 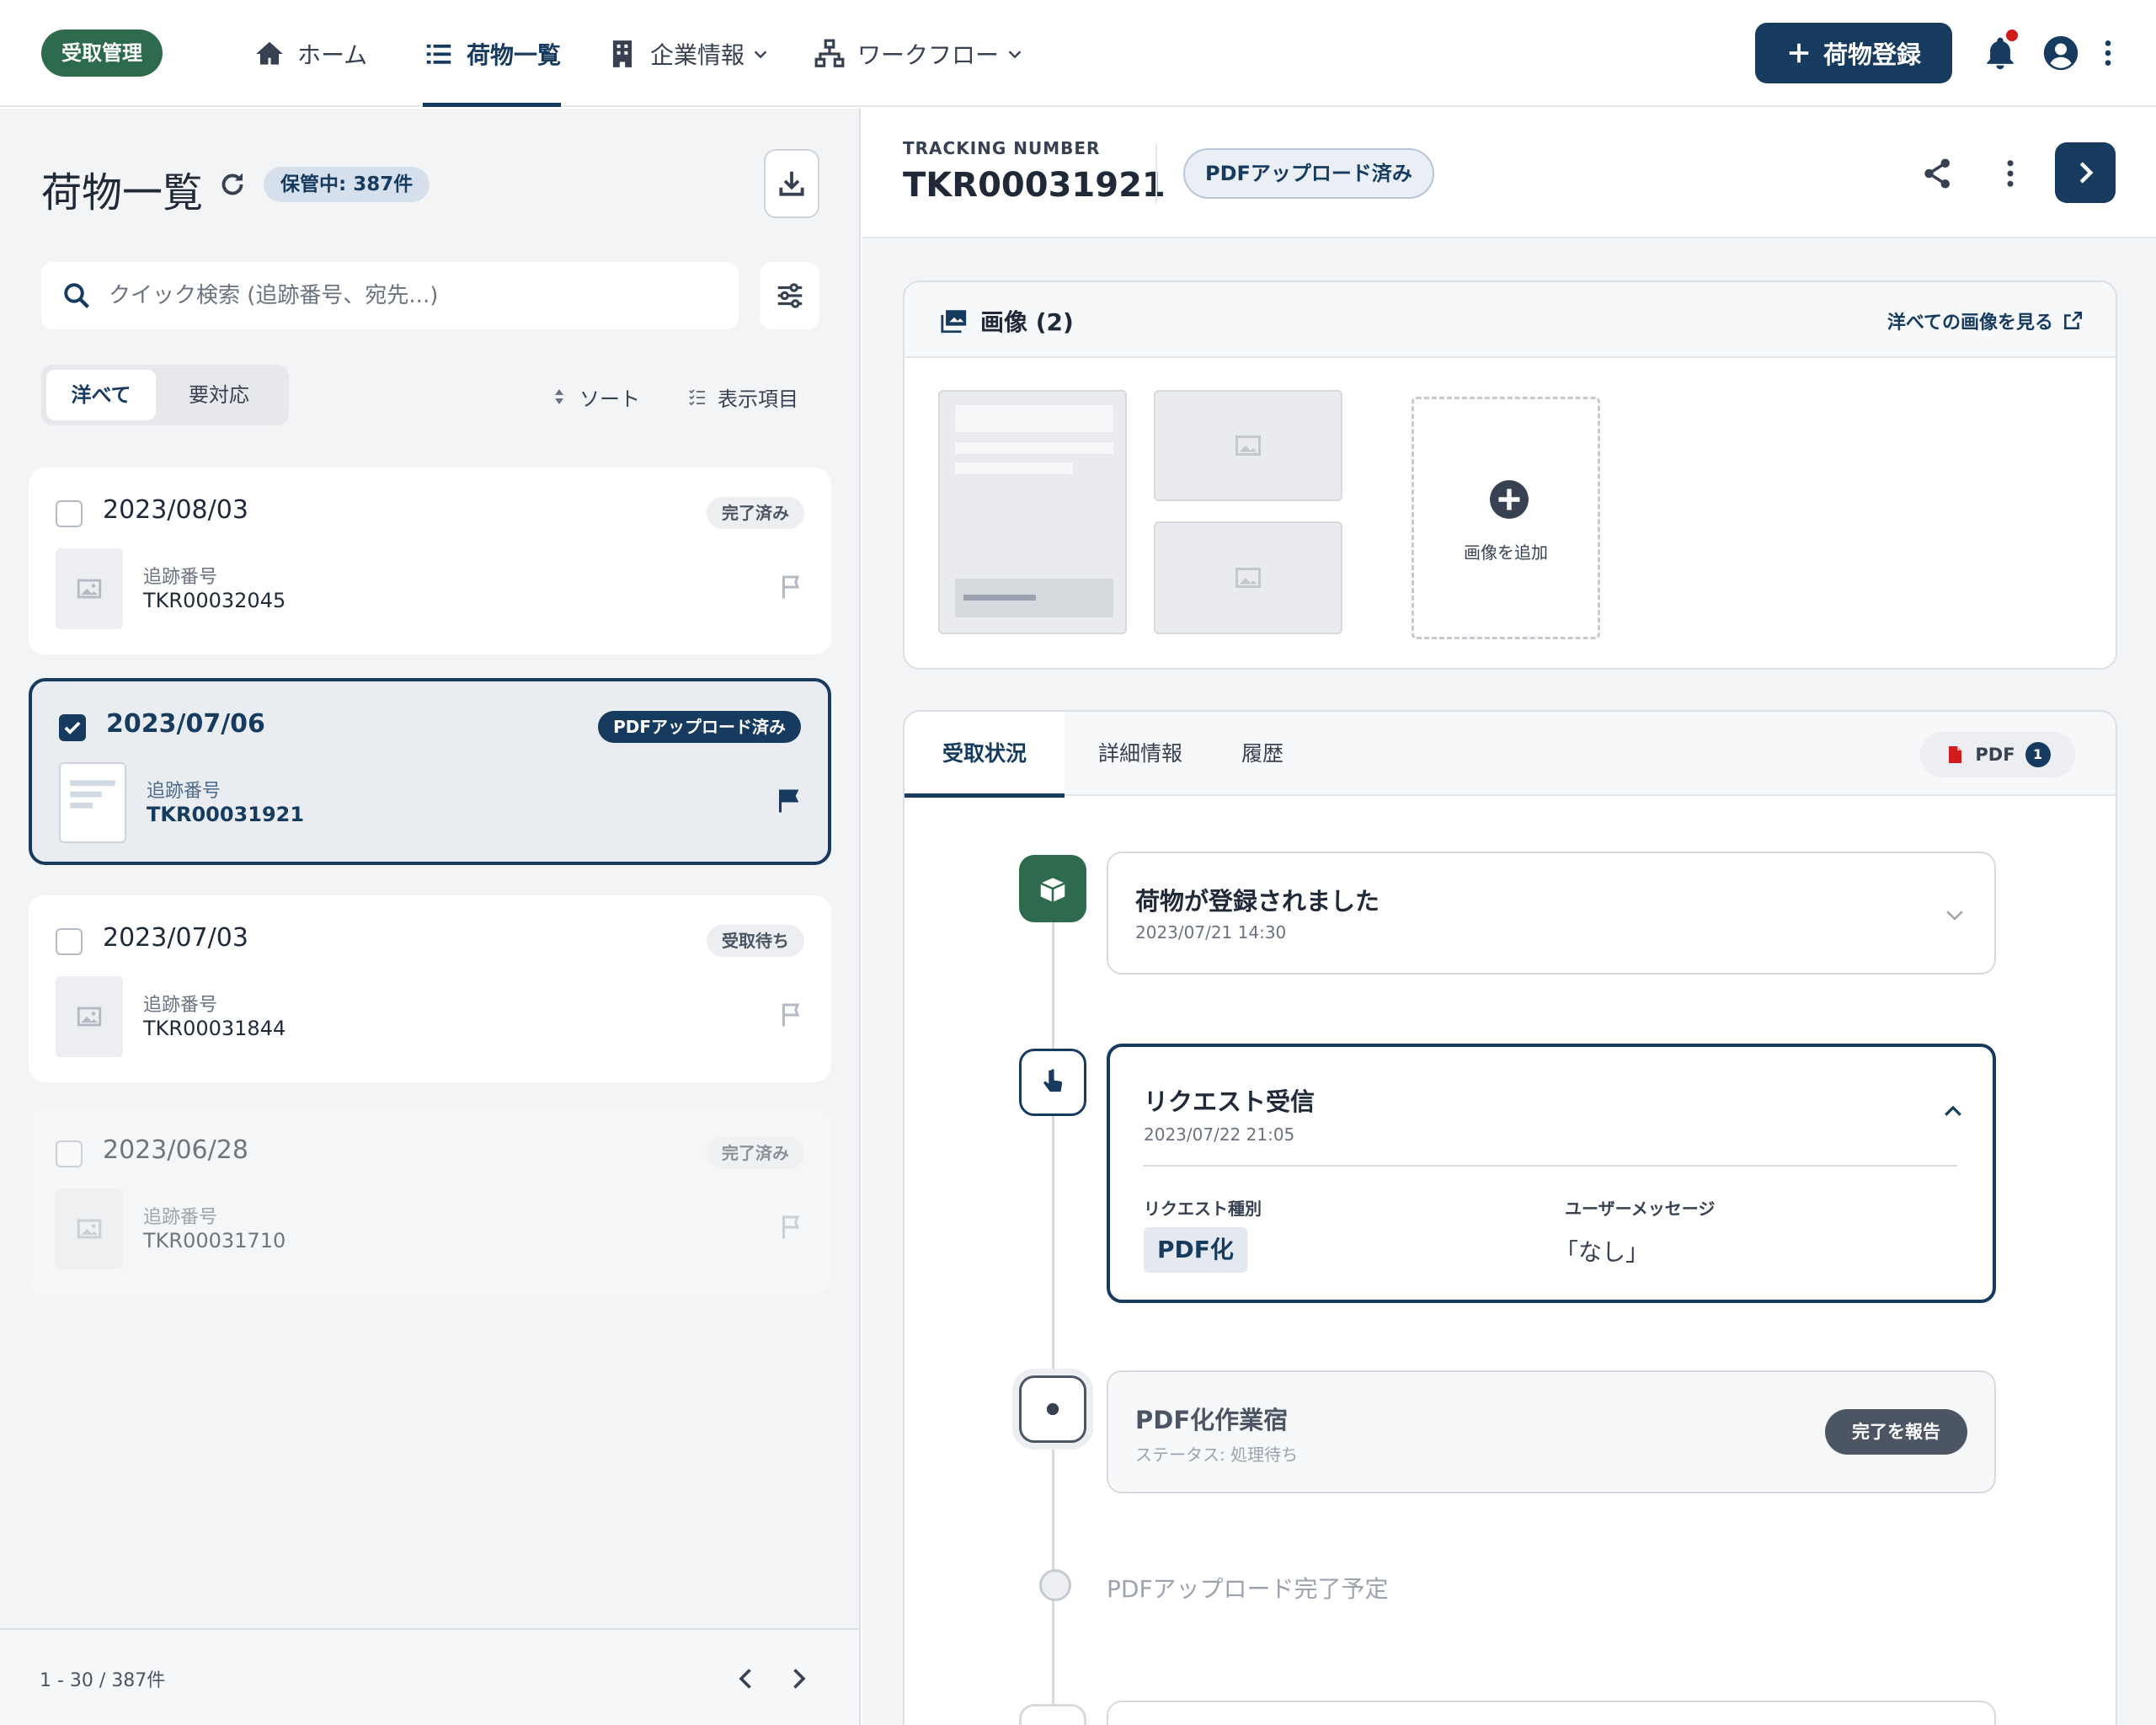 I want to click on package-card: 2023/08/03 完了済み 追跡番号 TKR00032045, so click(x=430, y=560).